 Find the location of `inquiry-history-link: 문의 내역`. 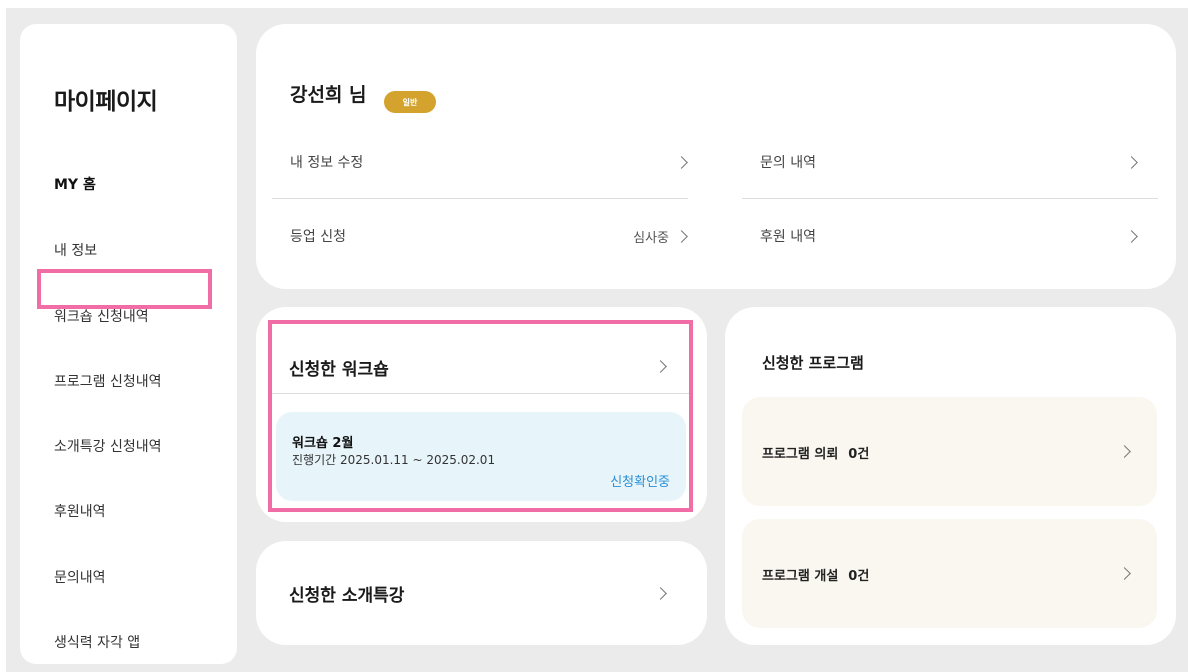

inquiry-history-link: 문의 내역 is located at coordinates (950, 162).